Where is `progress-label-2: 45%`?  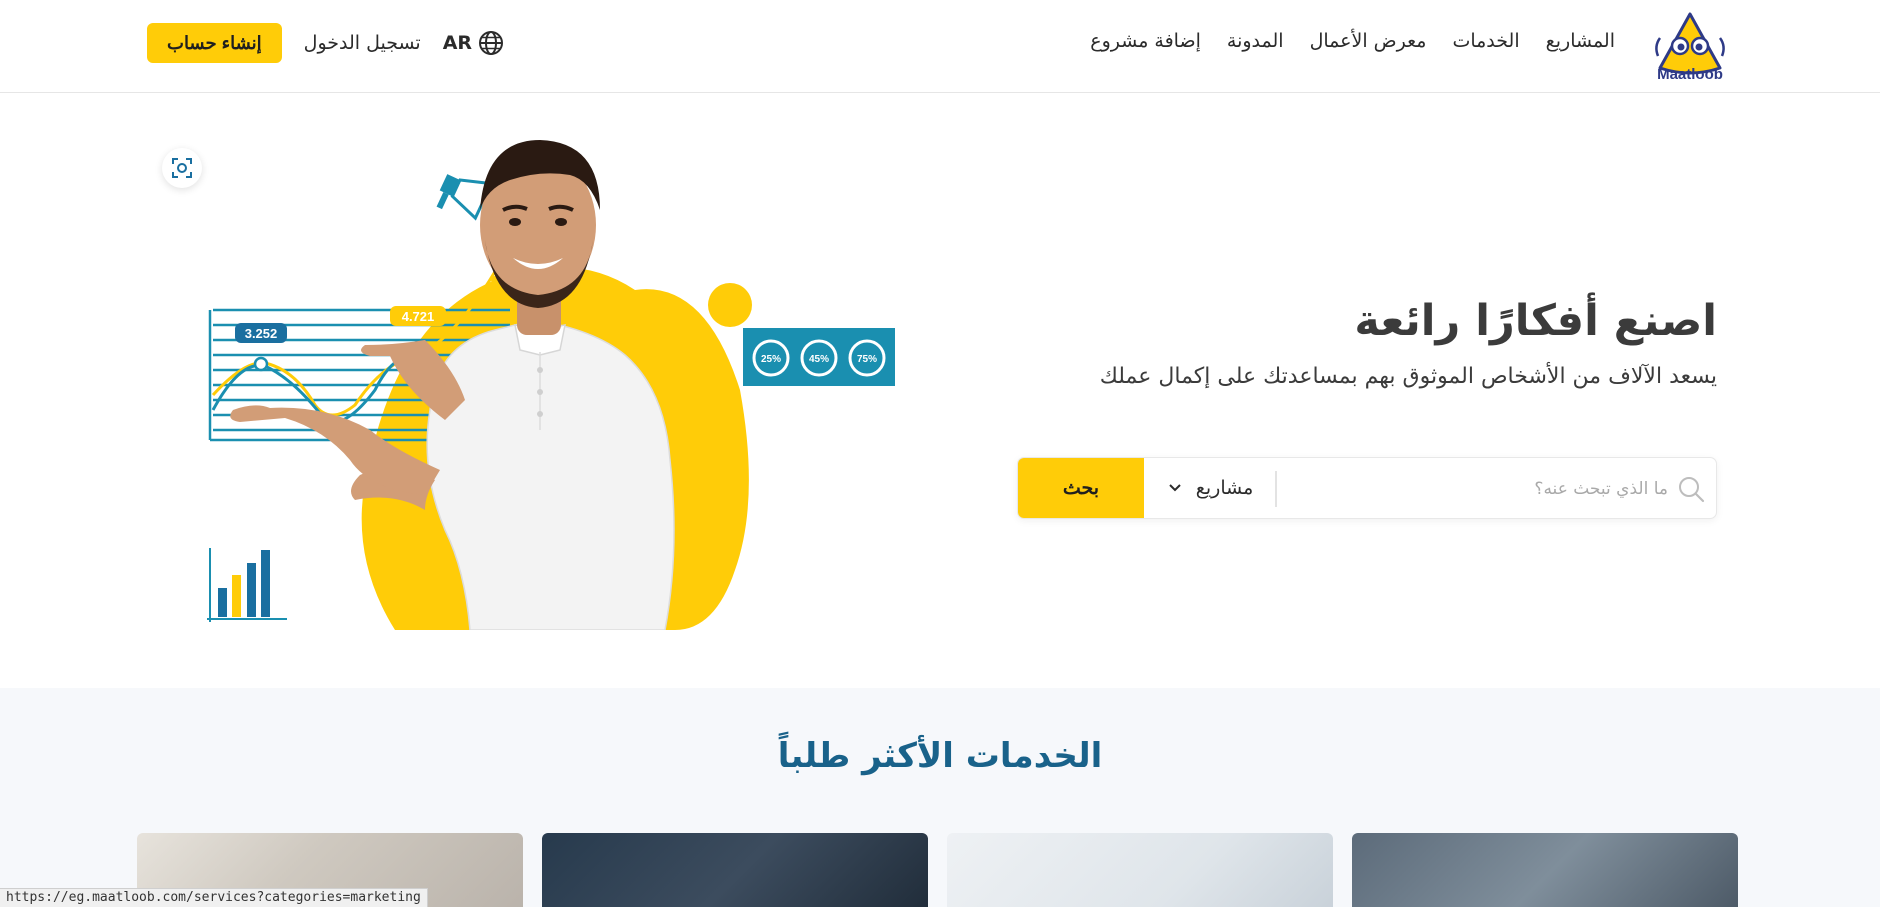 progress-label-2: 45% is located at coordinates (819, 359).